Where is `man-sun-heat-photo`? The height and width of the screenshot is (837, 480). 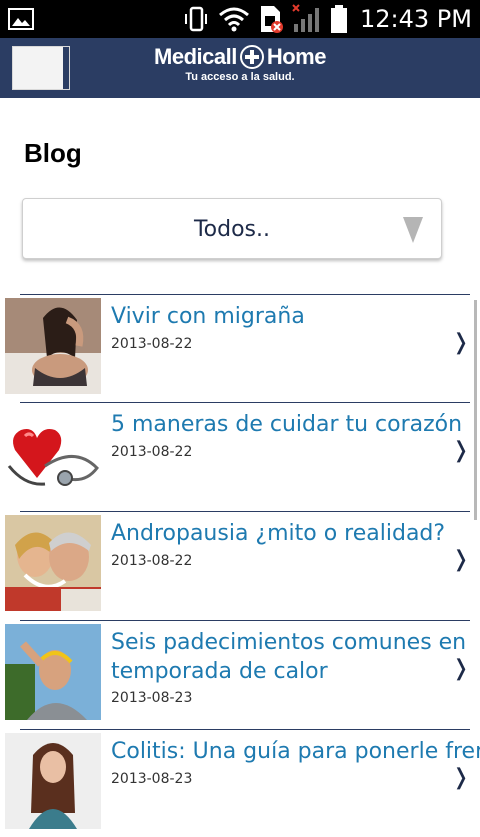 man-sun-heat-photo is located at coordinates (53, 672).